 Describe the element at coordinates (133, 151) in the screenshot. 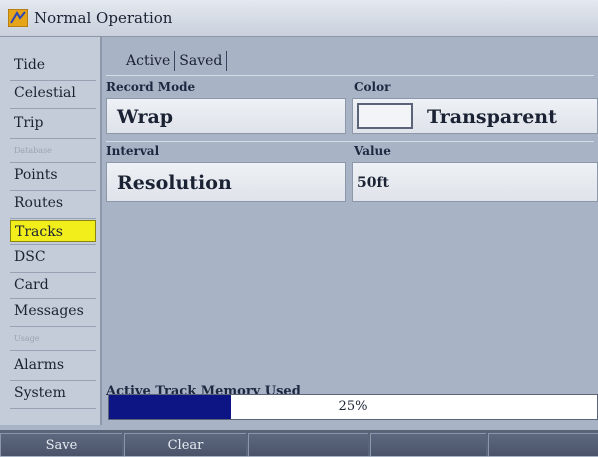

I see `interval-label: Interval` at that location.